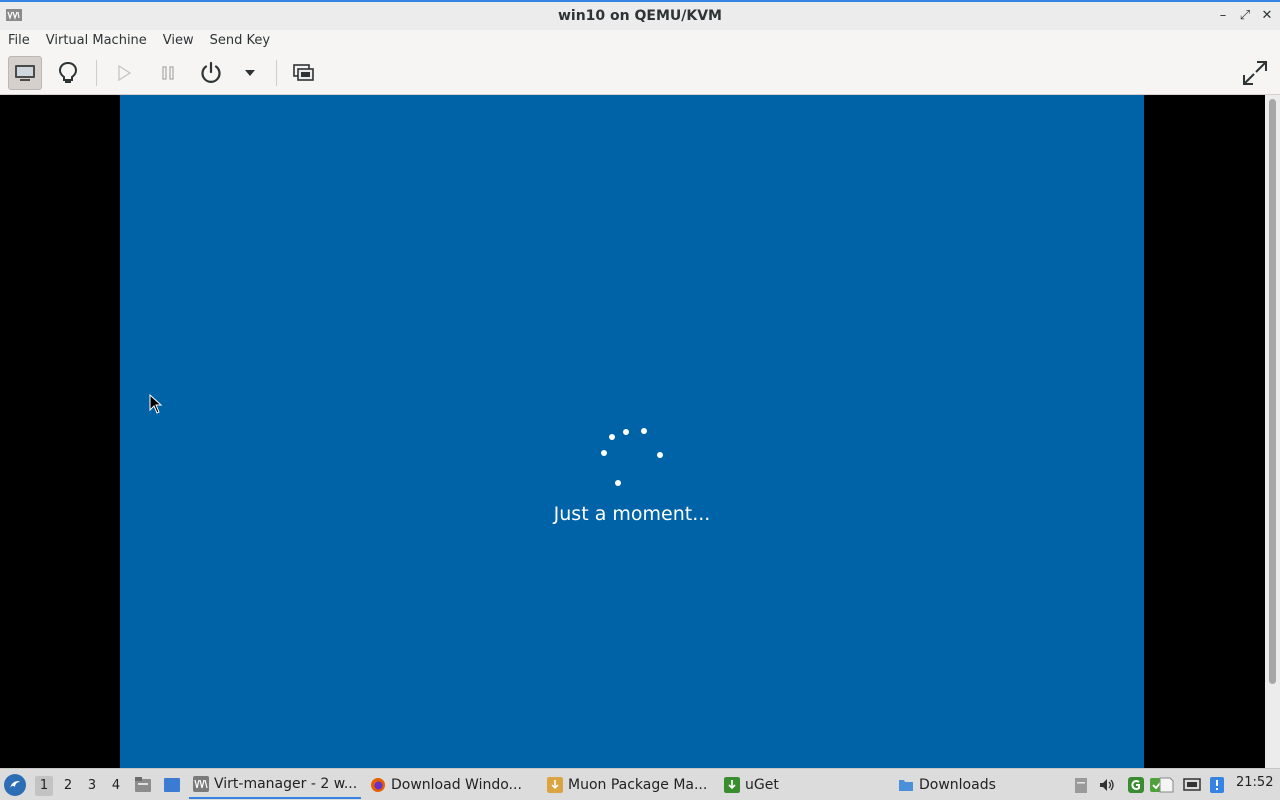  I want to click on scrollbar-thumb, so click(1272, 391).